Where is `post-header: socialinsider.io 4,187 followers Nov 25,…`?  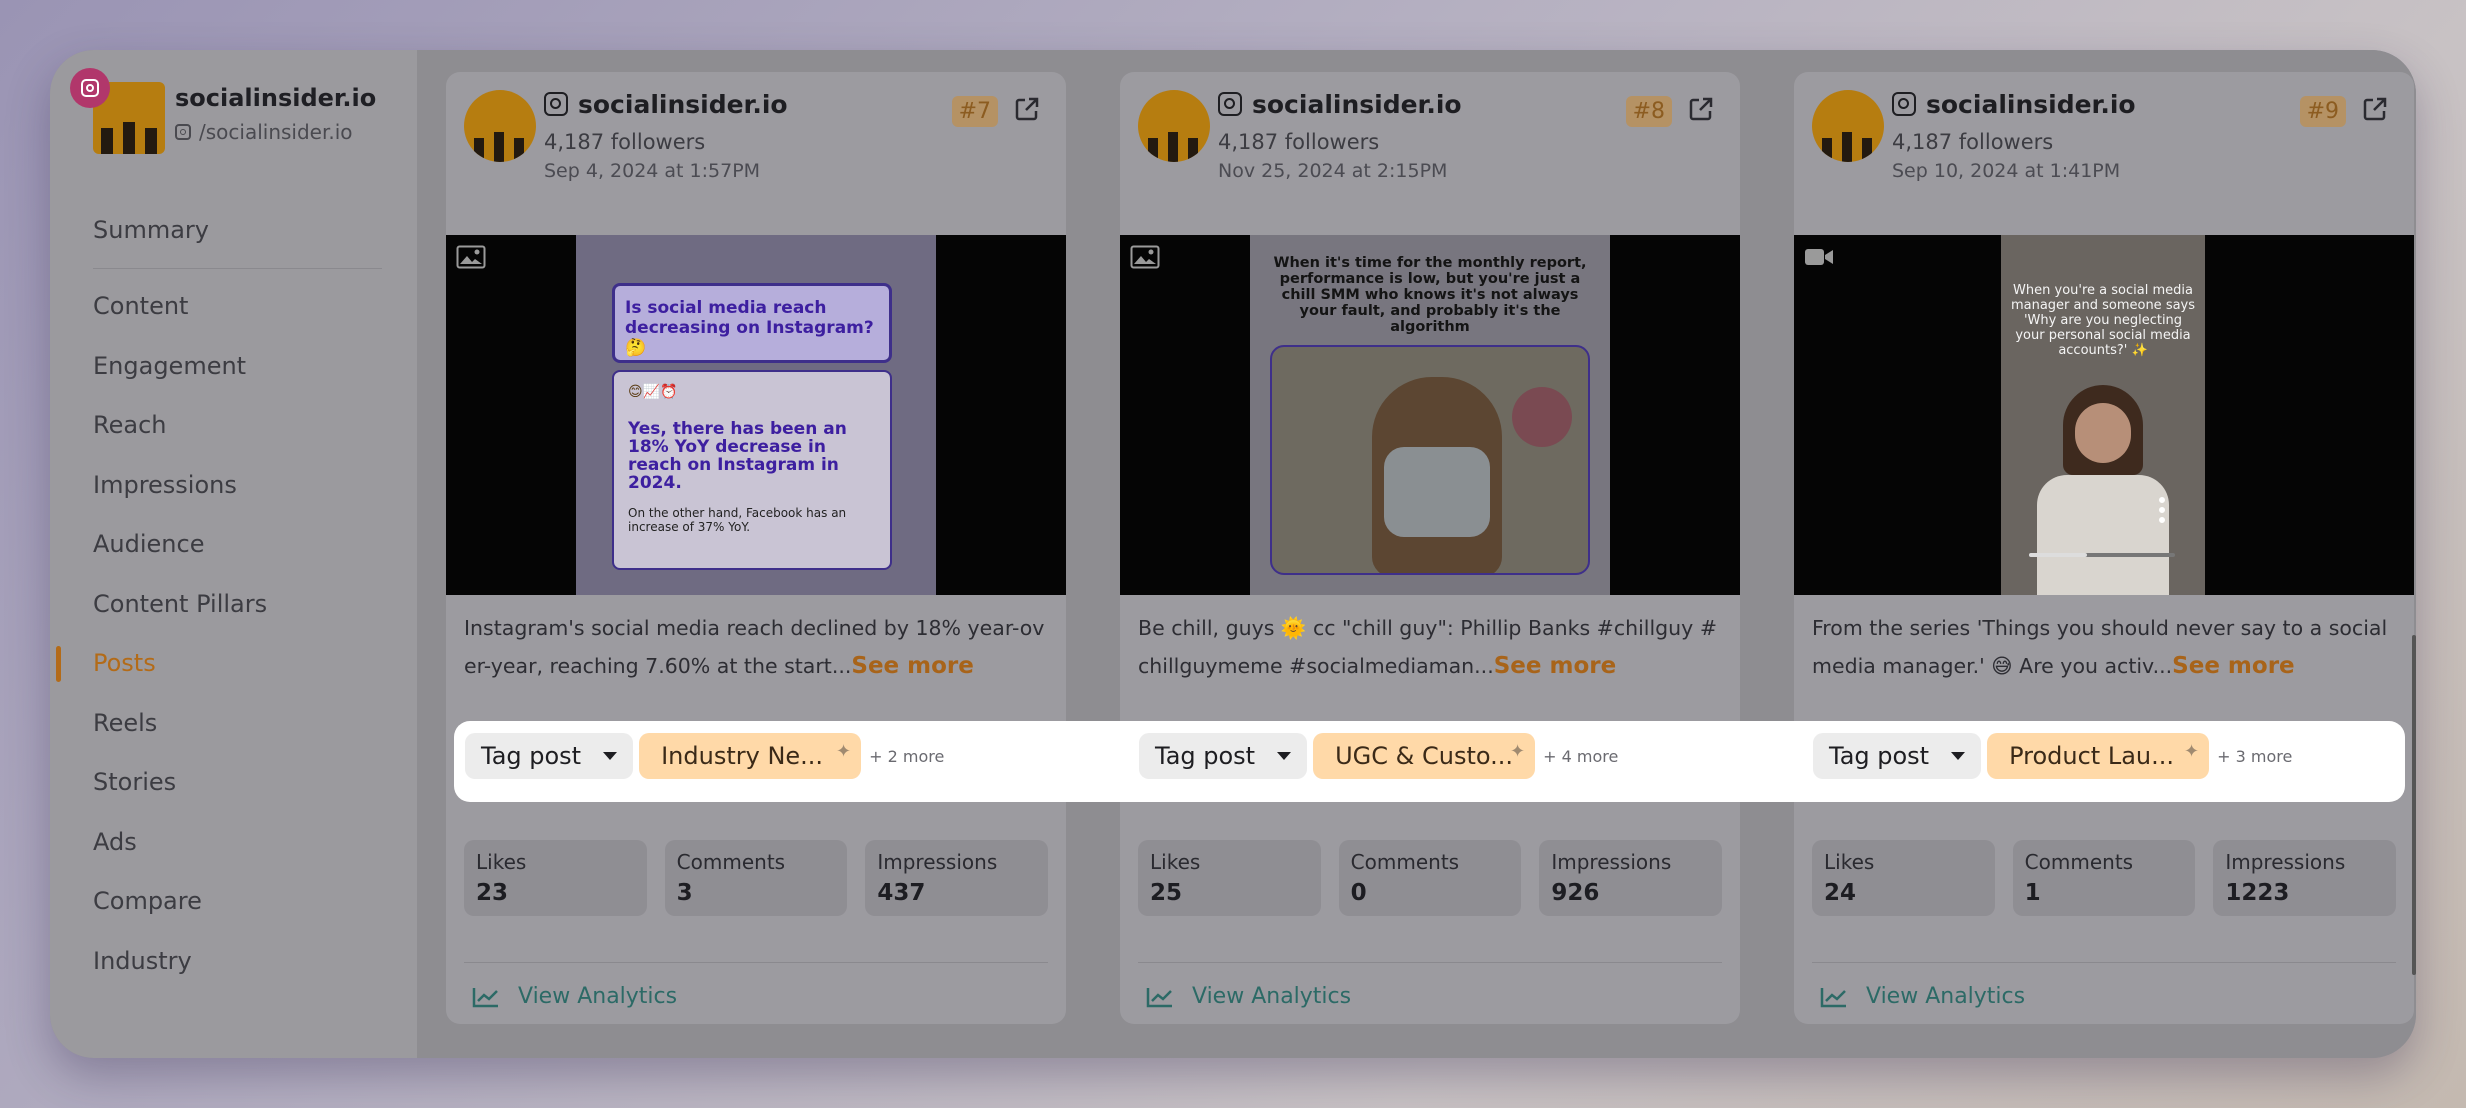
post-header: socialinsider.io 4,187 followers Nov 25,… is located at coordinates (1430, 145).